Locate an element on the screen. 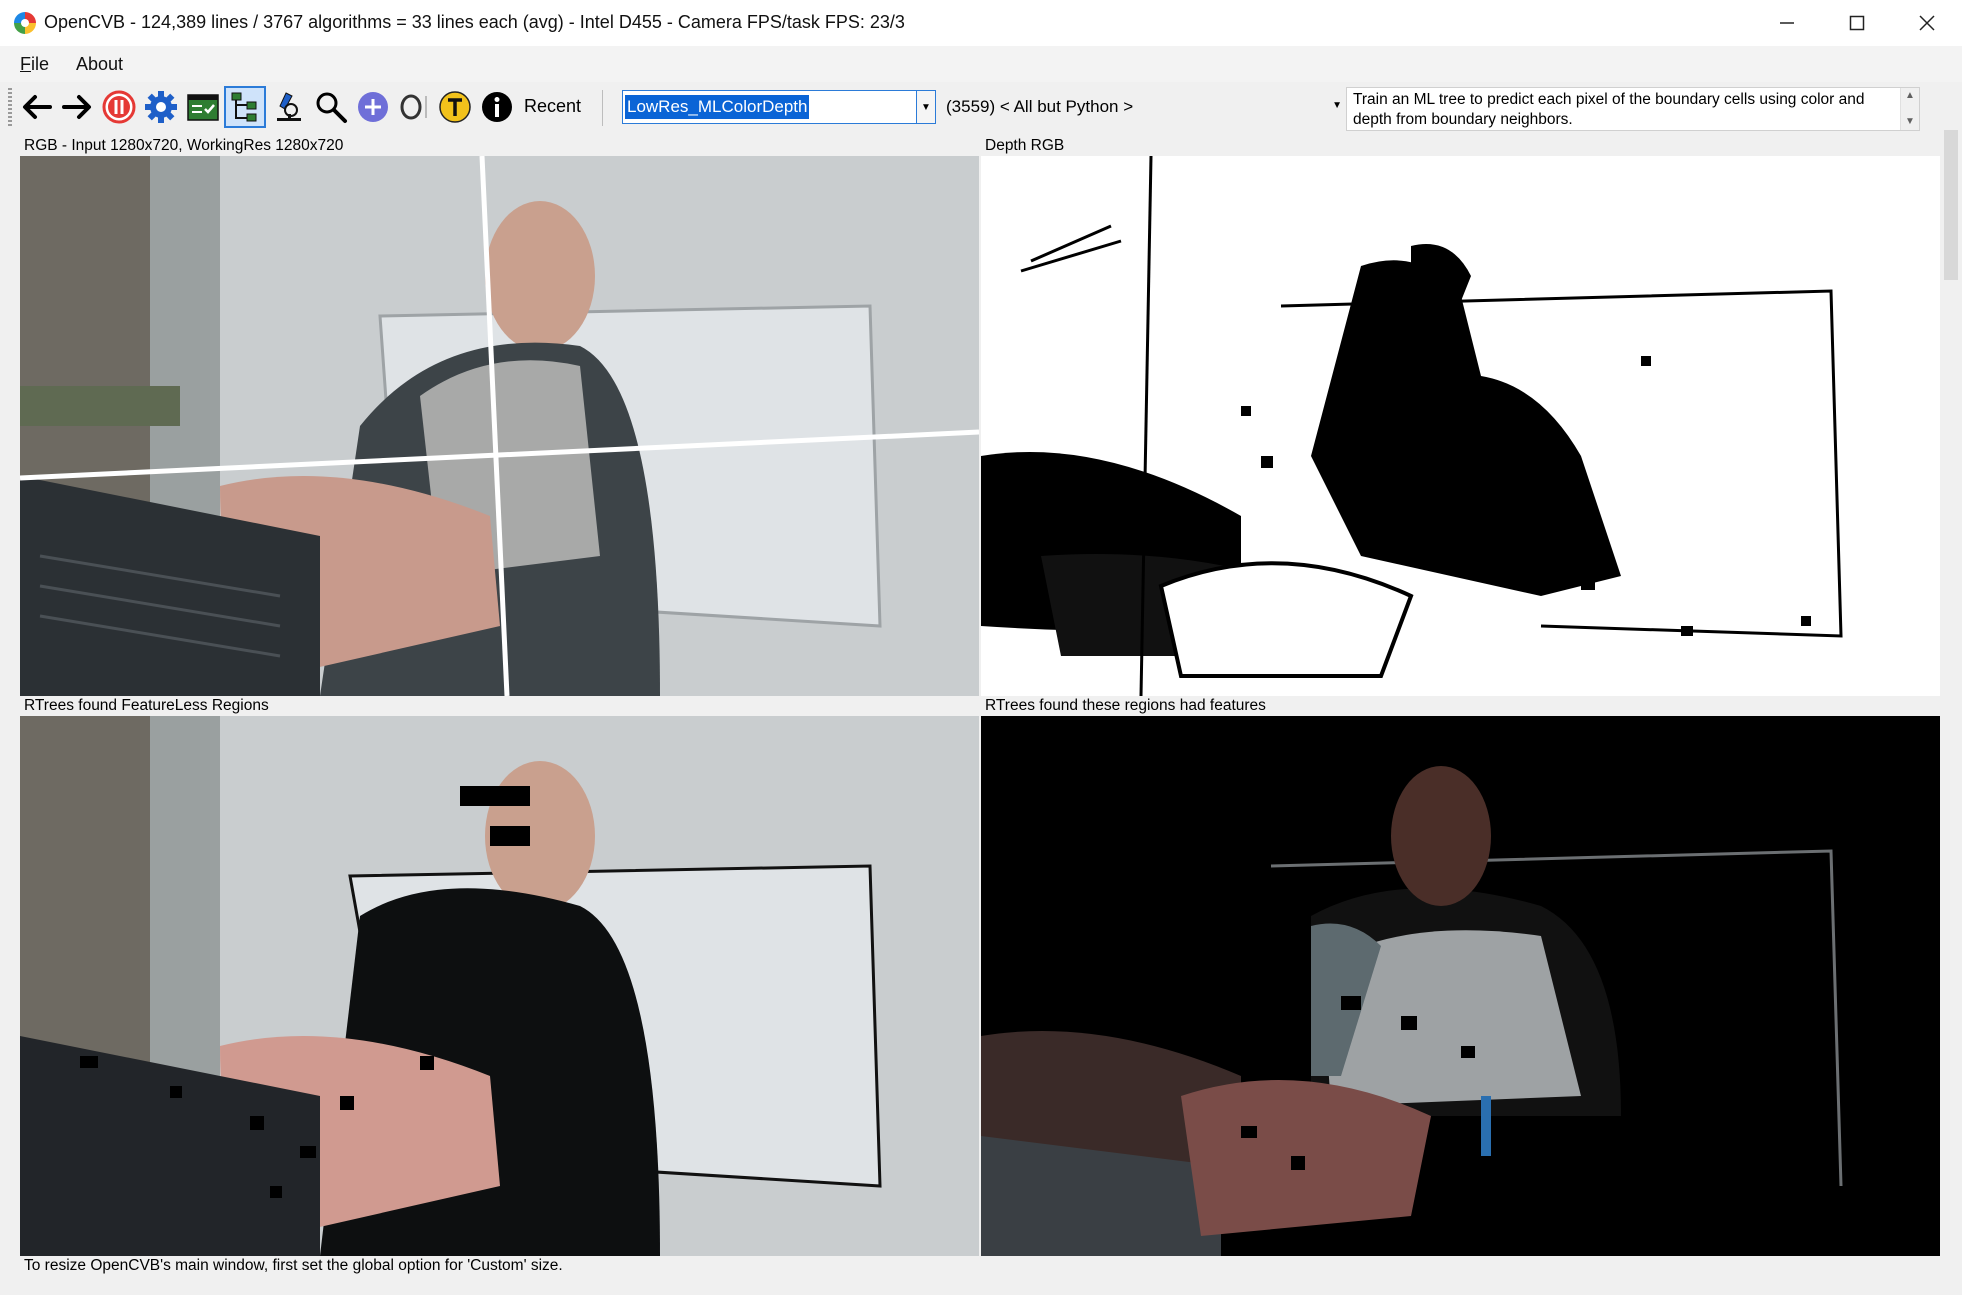 This screenshot has height=1295, width=1962. group-select: (3559) < All but Python > ▼ is located at coordinates (1144, 107).